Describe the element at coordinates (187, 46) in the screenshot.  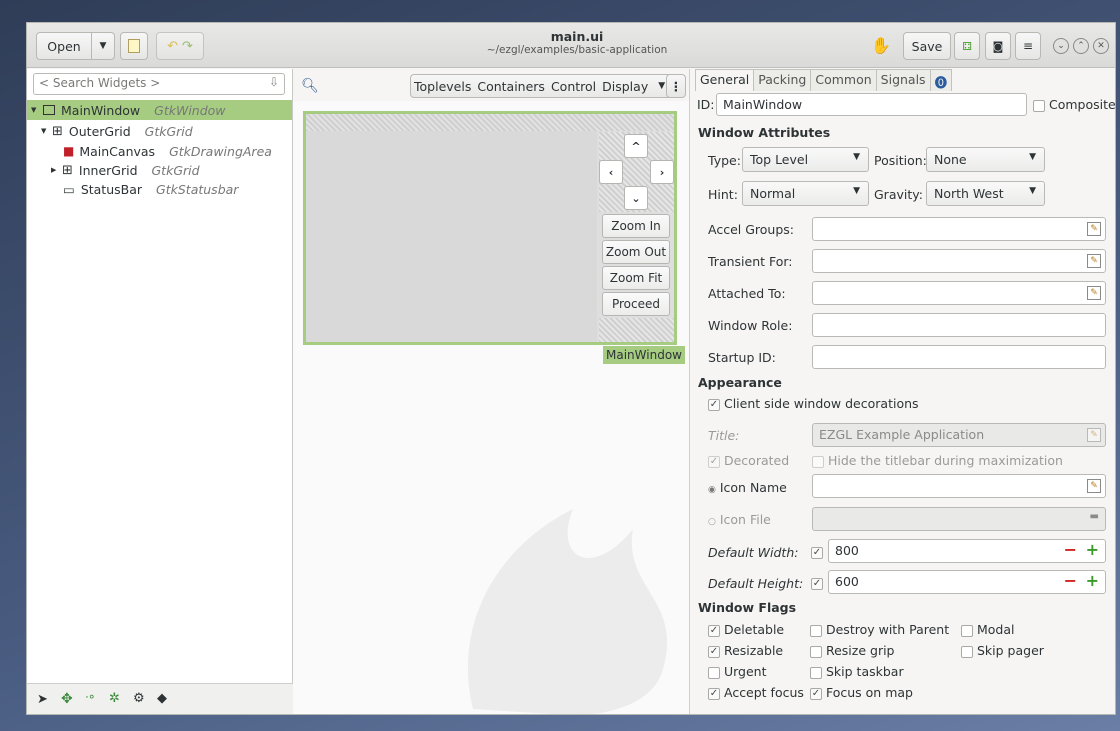
I see `redo-icon: ↷` at that location.